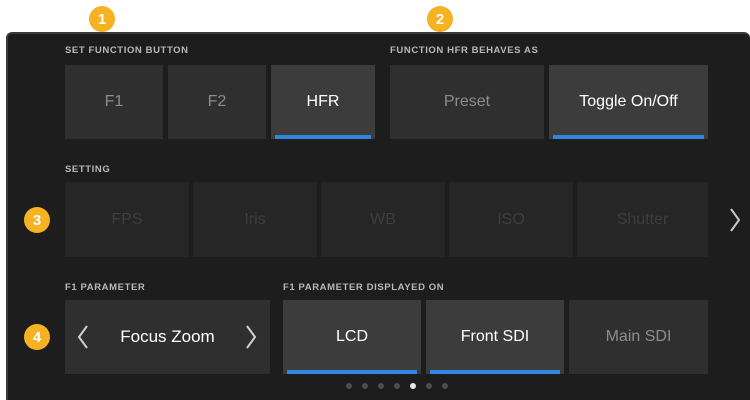  I want to click on callout-4: 4, so click(37, 337).